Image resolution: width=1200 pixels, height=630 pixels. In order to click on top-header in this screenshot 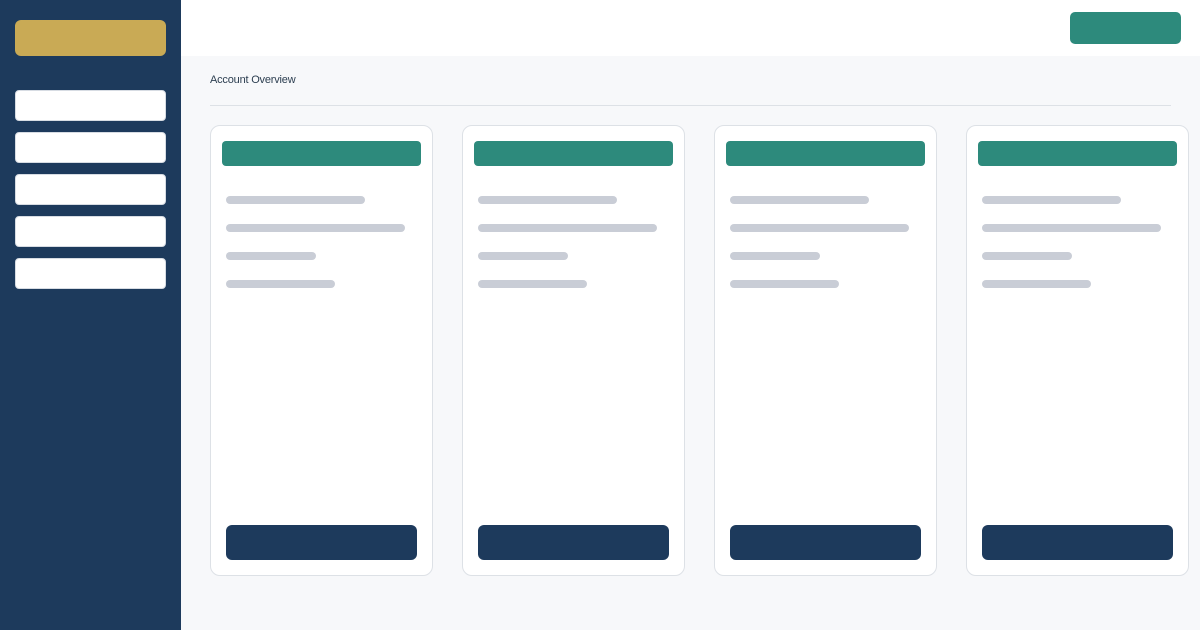, I will do `click(690, 28)`.